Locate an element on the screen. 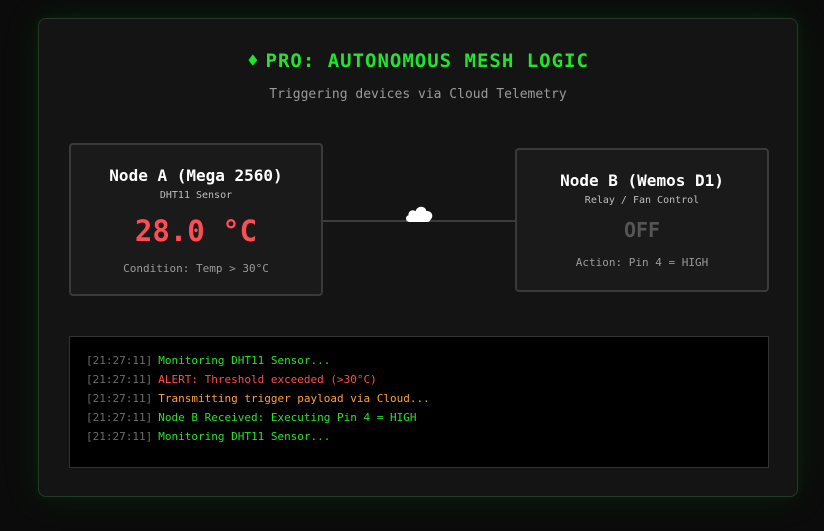 This screenshot has width=824, height=531. page-title: ♦ PRO: AUTONOMOUS MESH LOGIC is located at coordinates (418, 61).